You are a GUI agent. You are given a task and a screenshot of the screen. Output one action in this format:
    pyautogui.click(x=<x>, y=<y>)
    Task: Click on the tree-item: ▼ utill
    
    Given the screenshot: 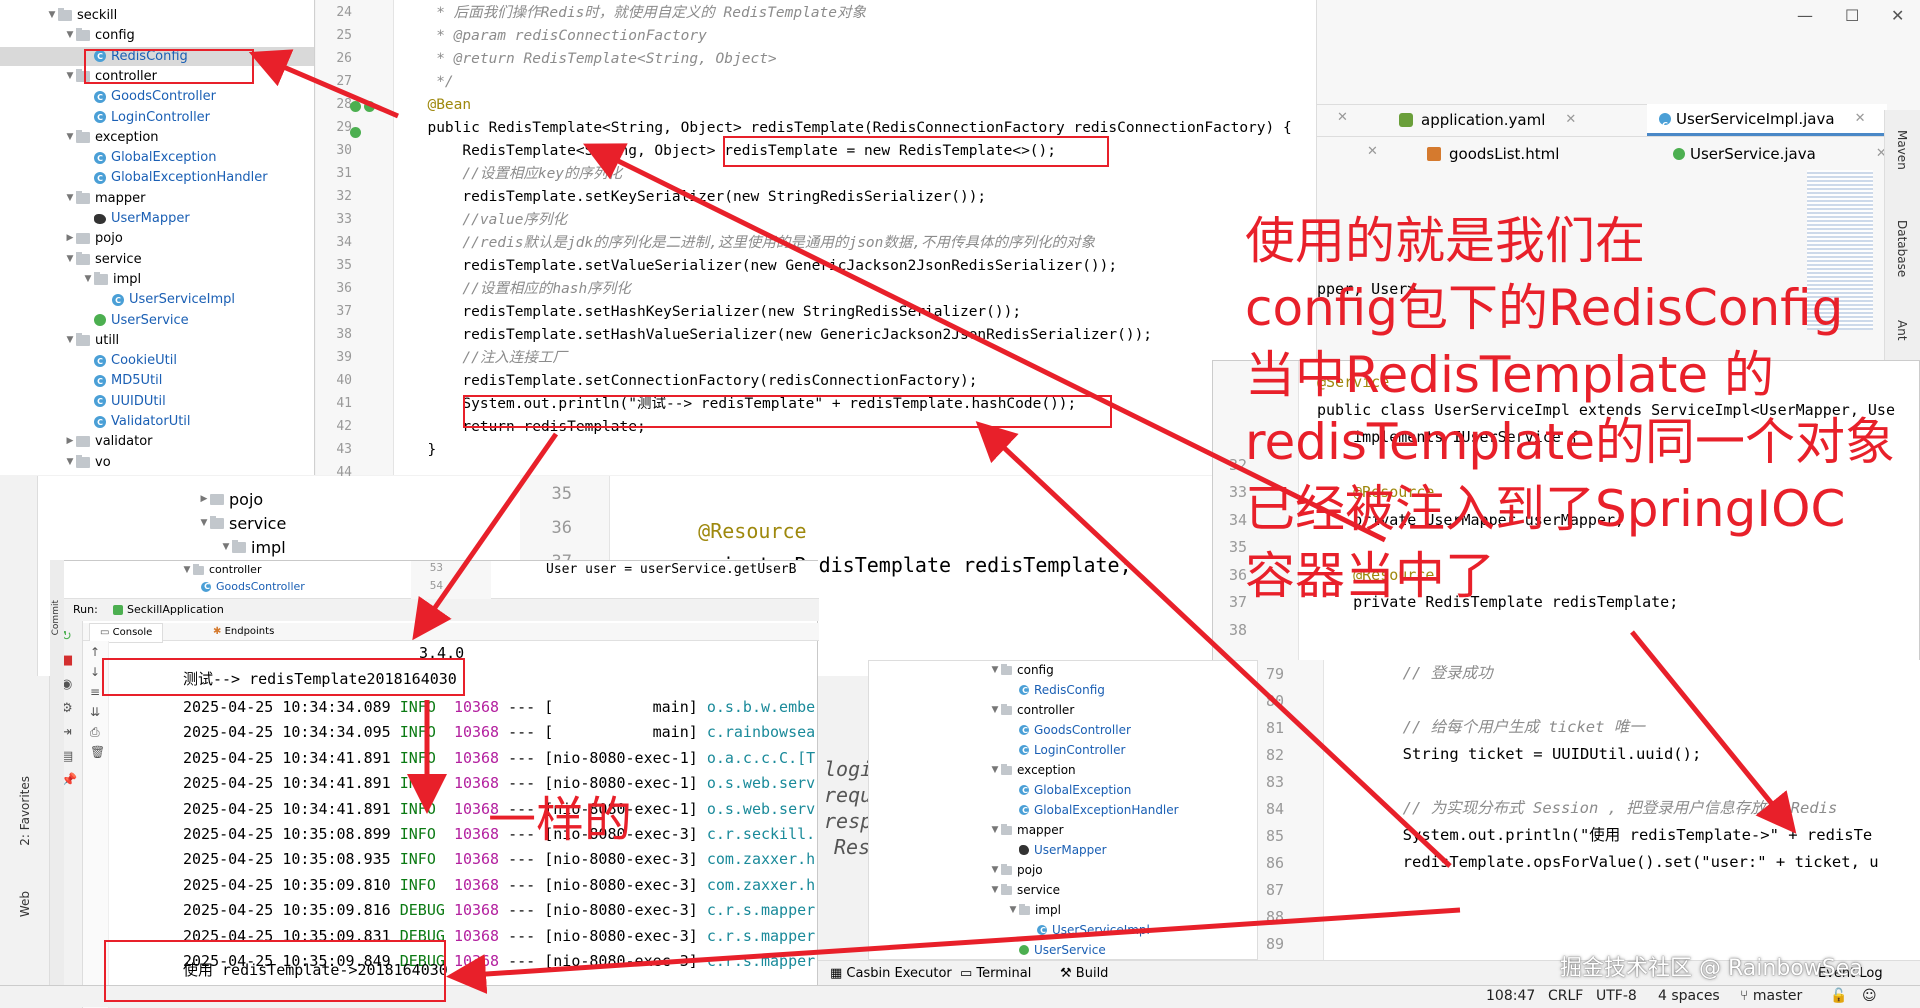 What is the action you would take?
    pyautogui.click(x=157, y=340)
    